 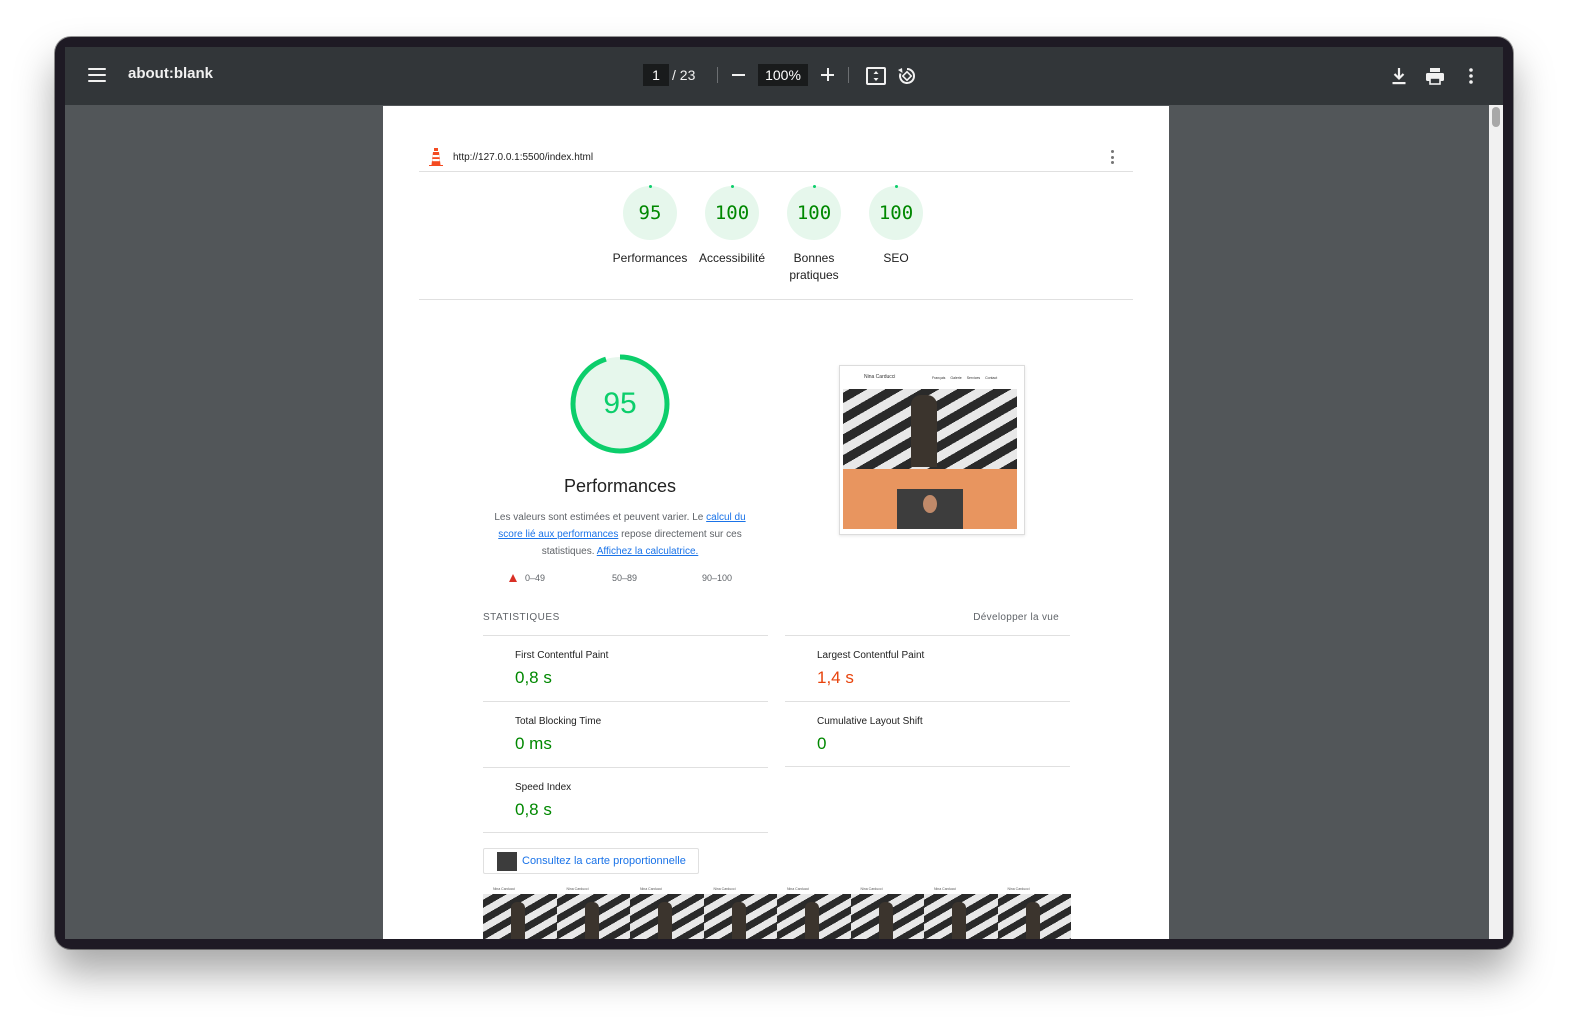 What do you see at coordinates (591, 861) in the screenshot?
I see `treemap-button: Consultez la carte proportionnelle` at bounding box center [591, 861].